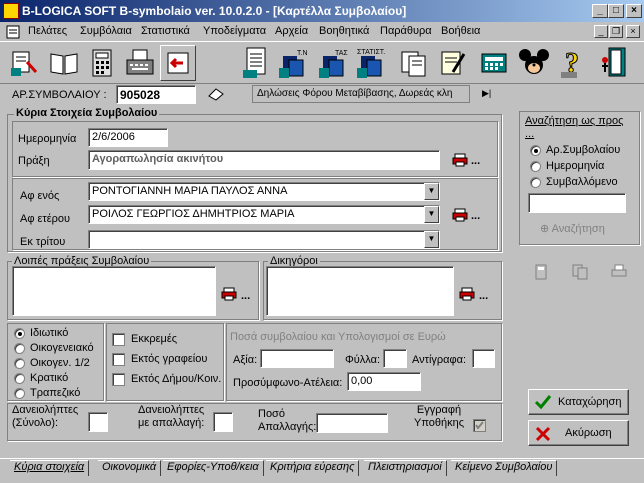  I want to click on tab-auctions: Πλειστηριασμοί, so click(405, 468).